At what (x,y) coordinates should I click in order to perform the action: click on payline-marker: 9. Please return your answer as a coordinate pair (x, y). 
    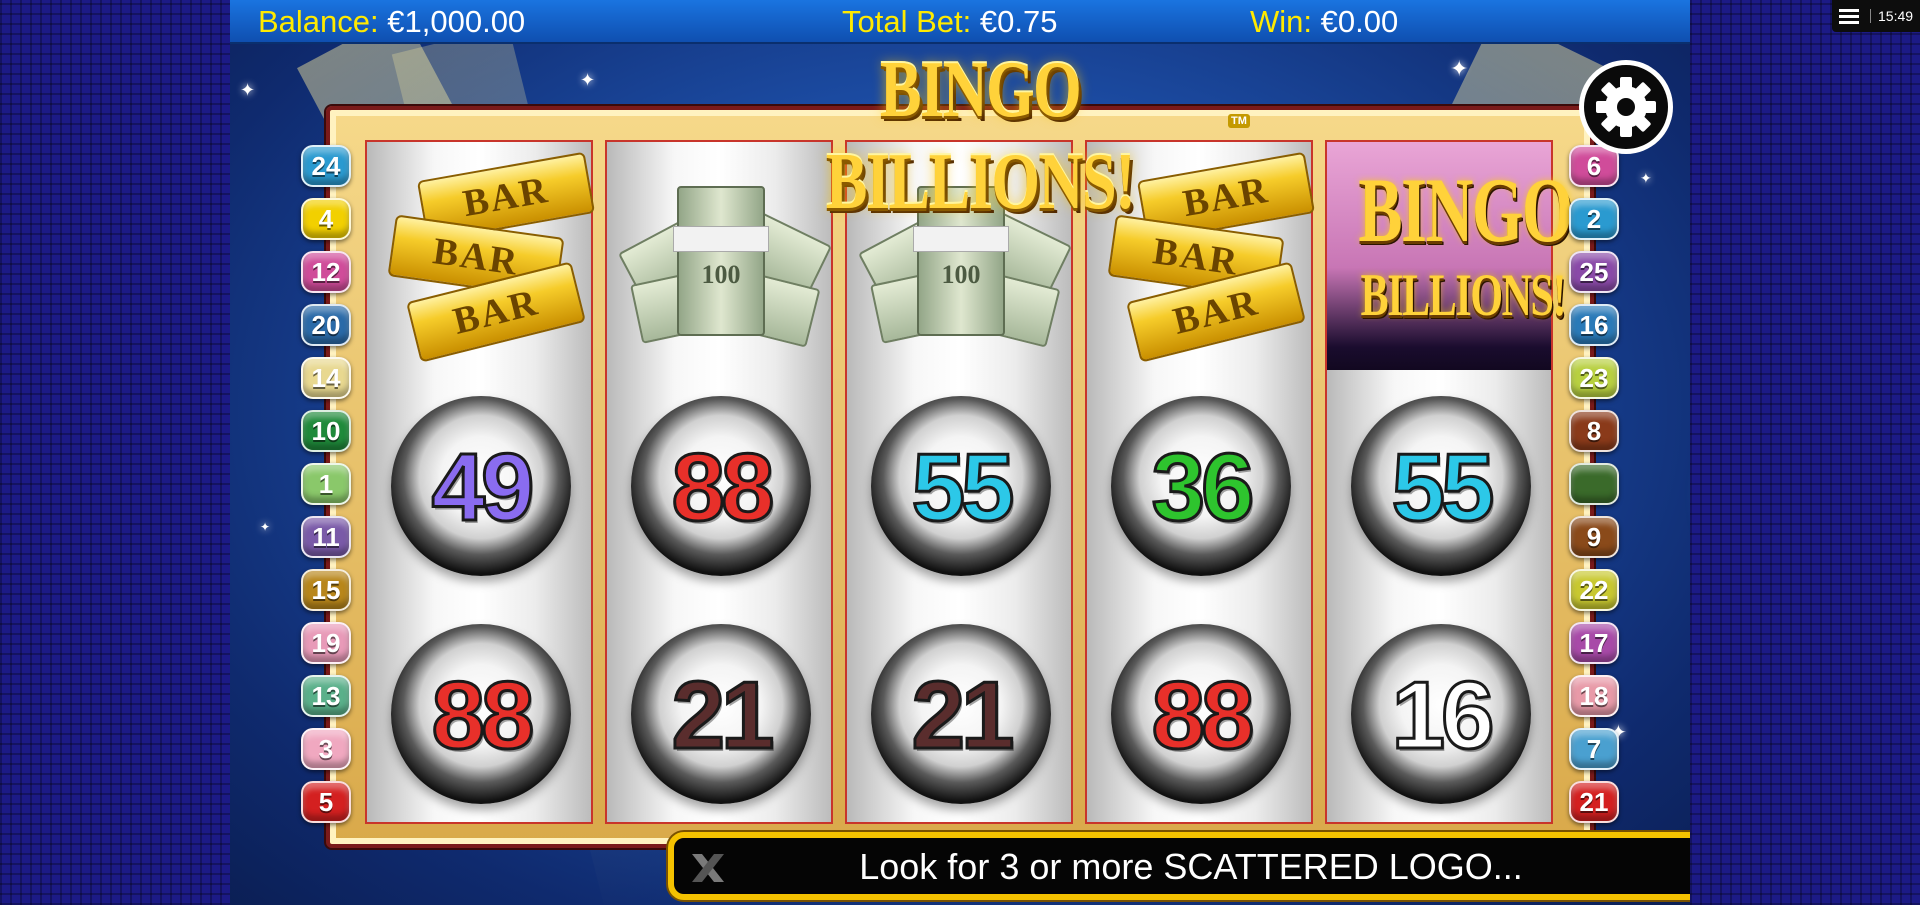
    Looking at the image, I should click on (1594, 537).